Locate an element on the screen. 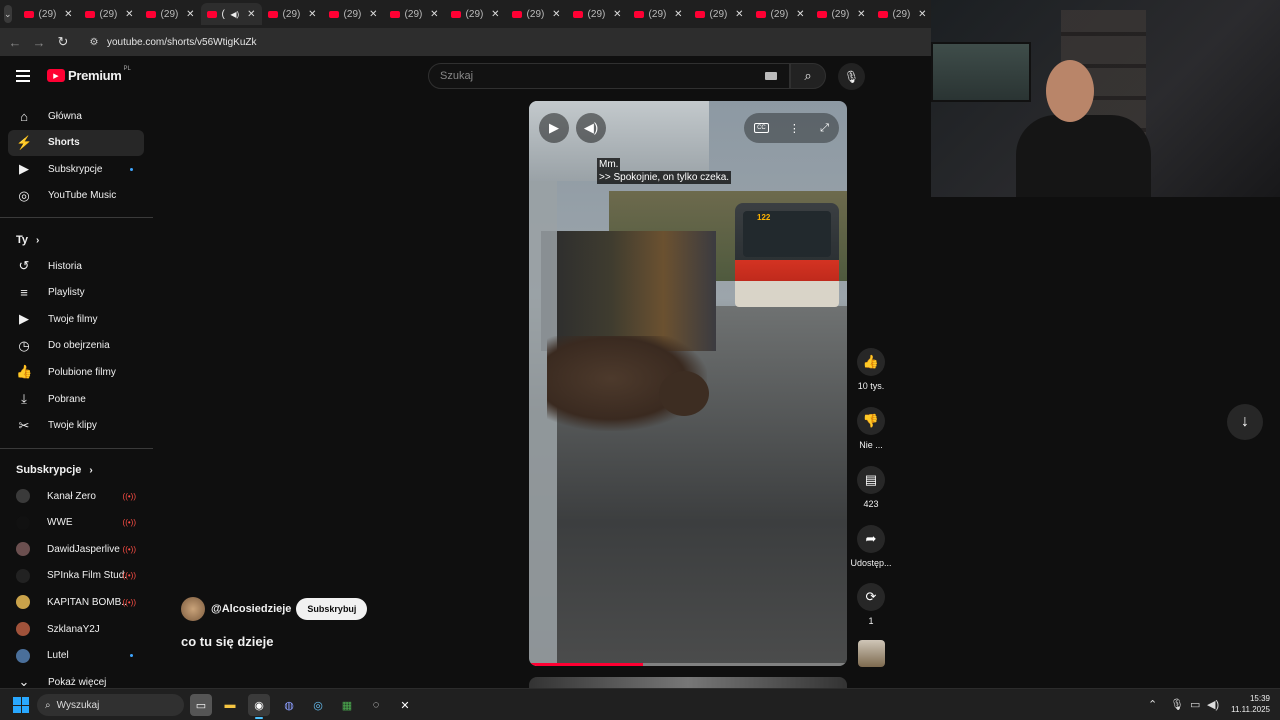 Image resolution: width=1280 pixels, height=720 pixels. voice-search-button: 🎙 is located at coordinates (851, 76).